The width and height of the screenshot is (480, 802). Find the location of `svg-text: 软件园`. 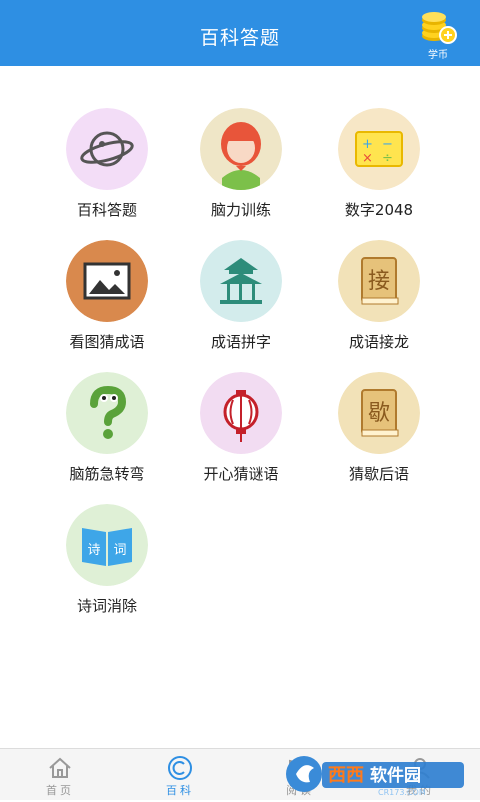

svg-text: 软件园 is located at coordinates (395, 775).